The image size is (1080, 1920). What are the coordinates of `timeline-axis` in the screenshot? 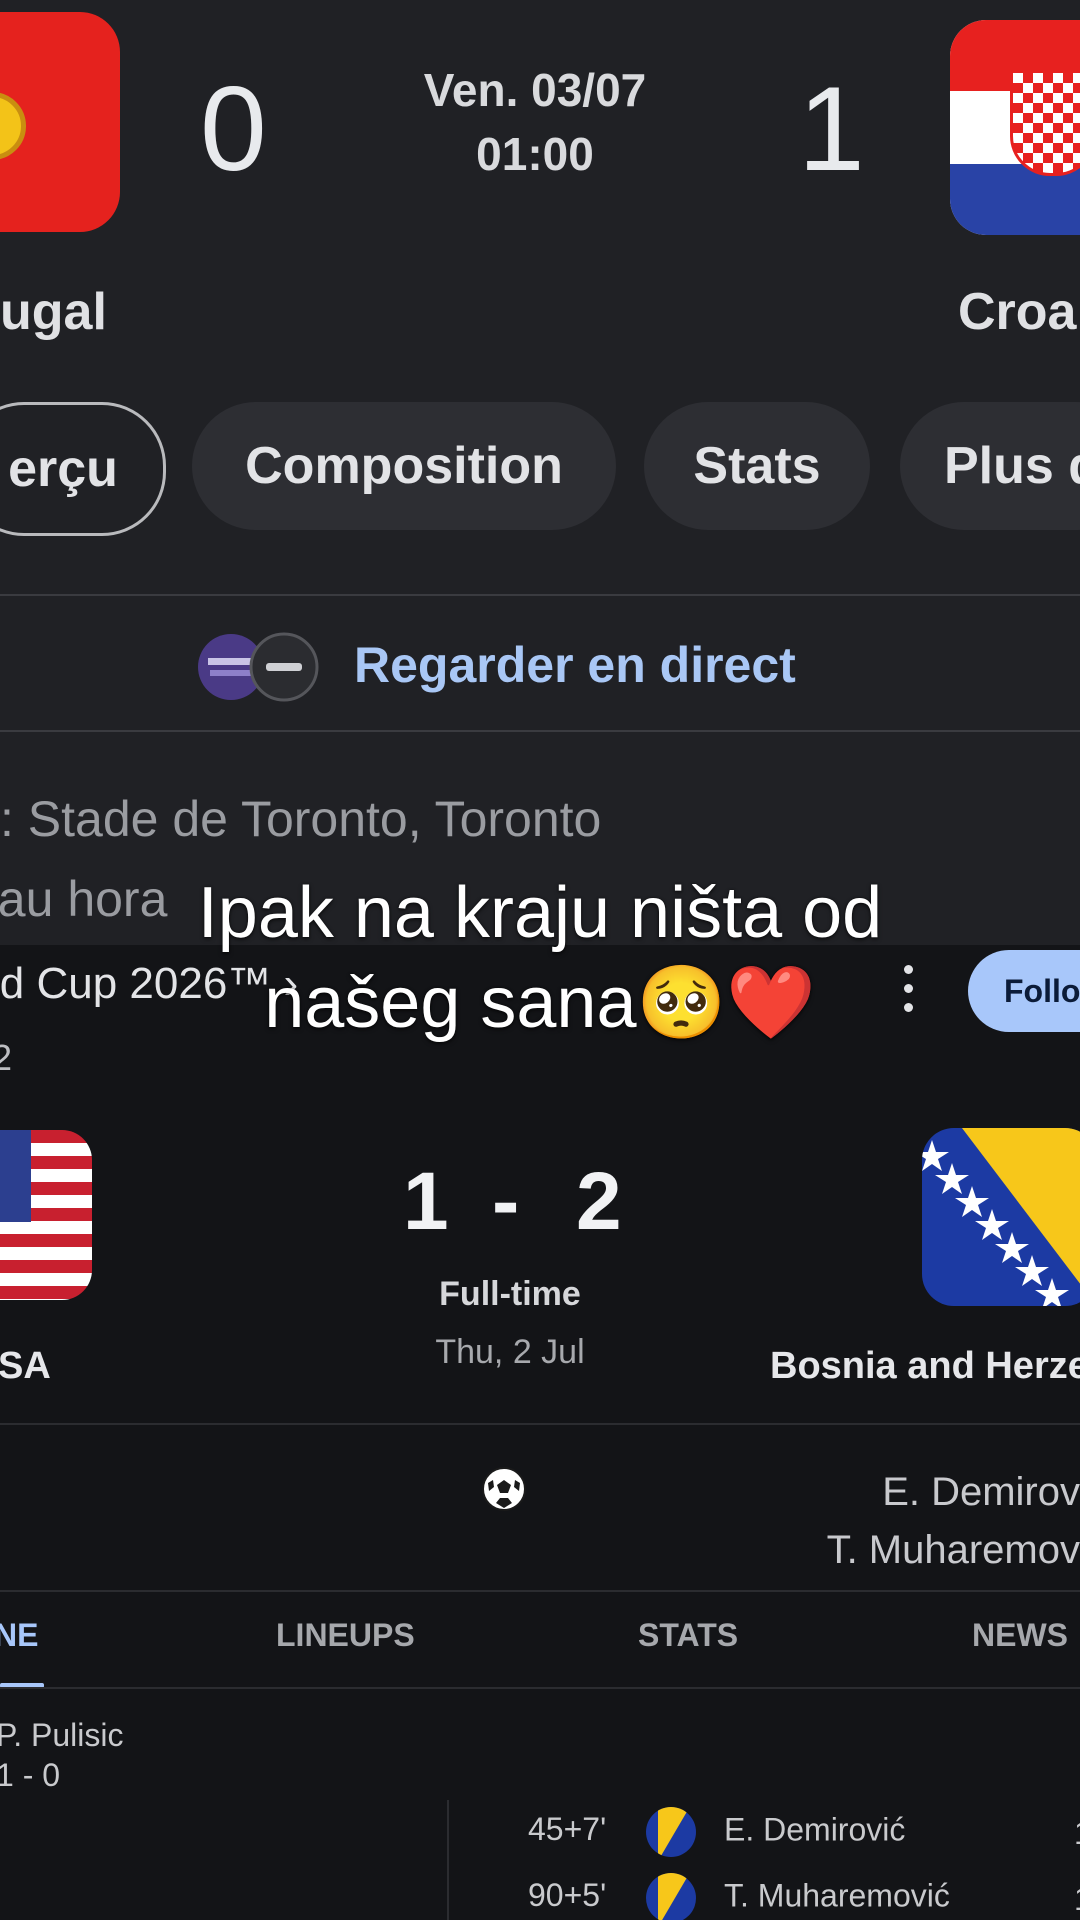 It's located at (448, 1860).